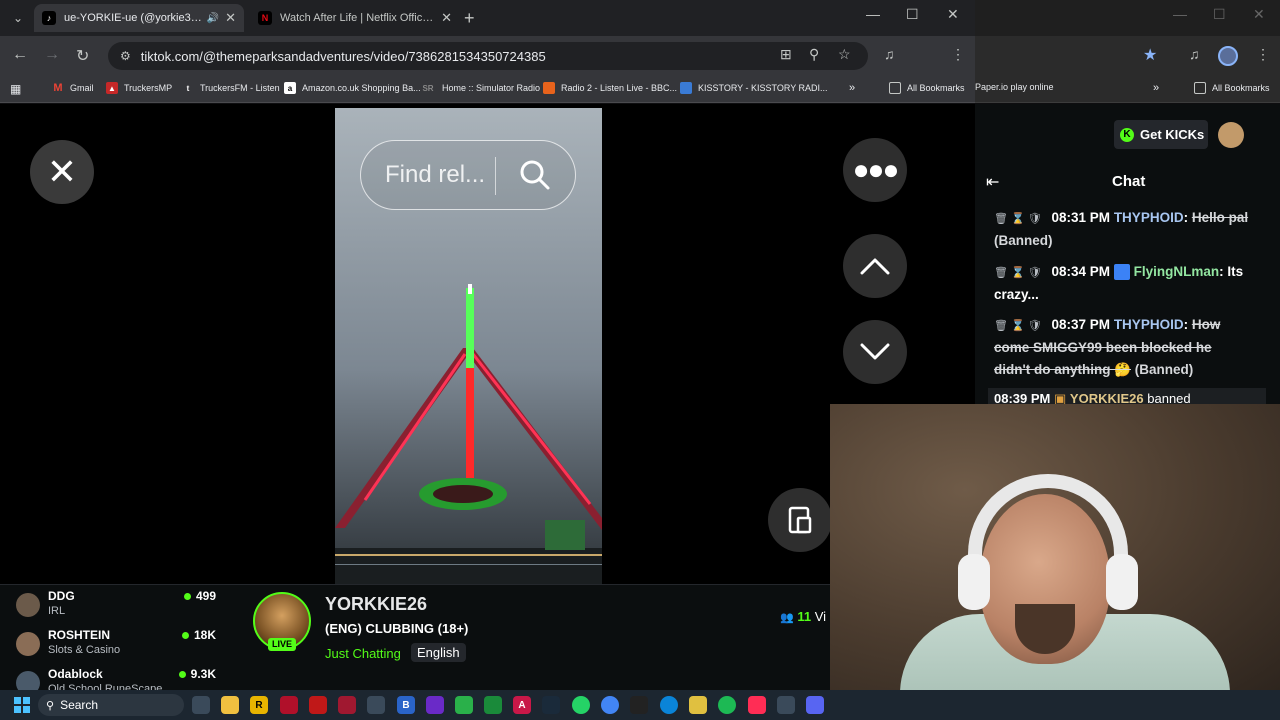  Describe the element at coordinates (1161, 134) in the screenshot. I see `get-kicks-button: K Get KICKs` at that location.